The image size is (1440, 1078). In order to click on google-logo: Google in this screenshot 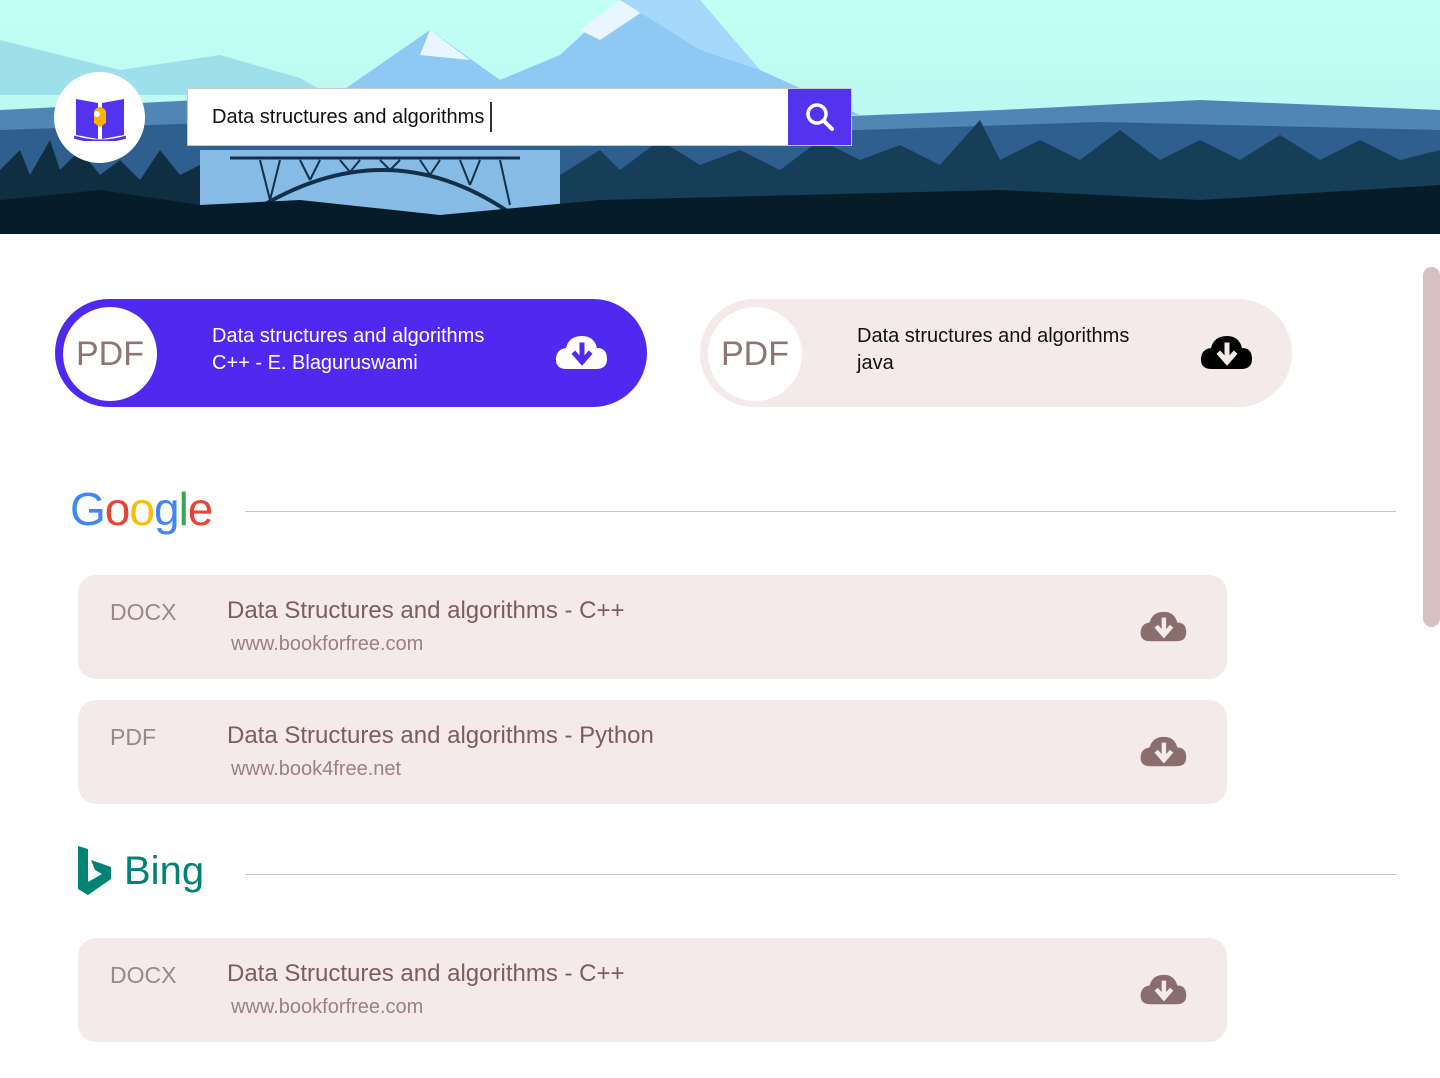, I will do `click(141, 509)`.